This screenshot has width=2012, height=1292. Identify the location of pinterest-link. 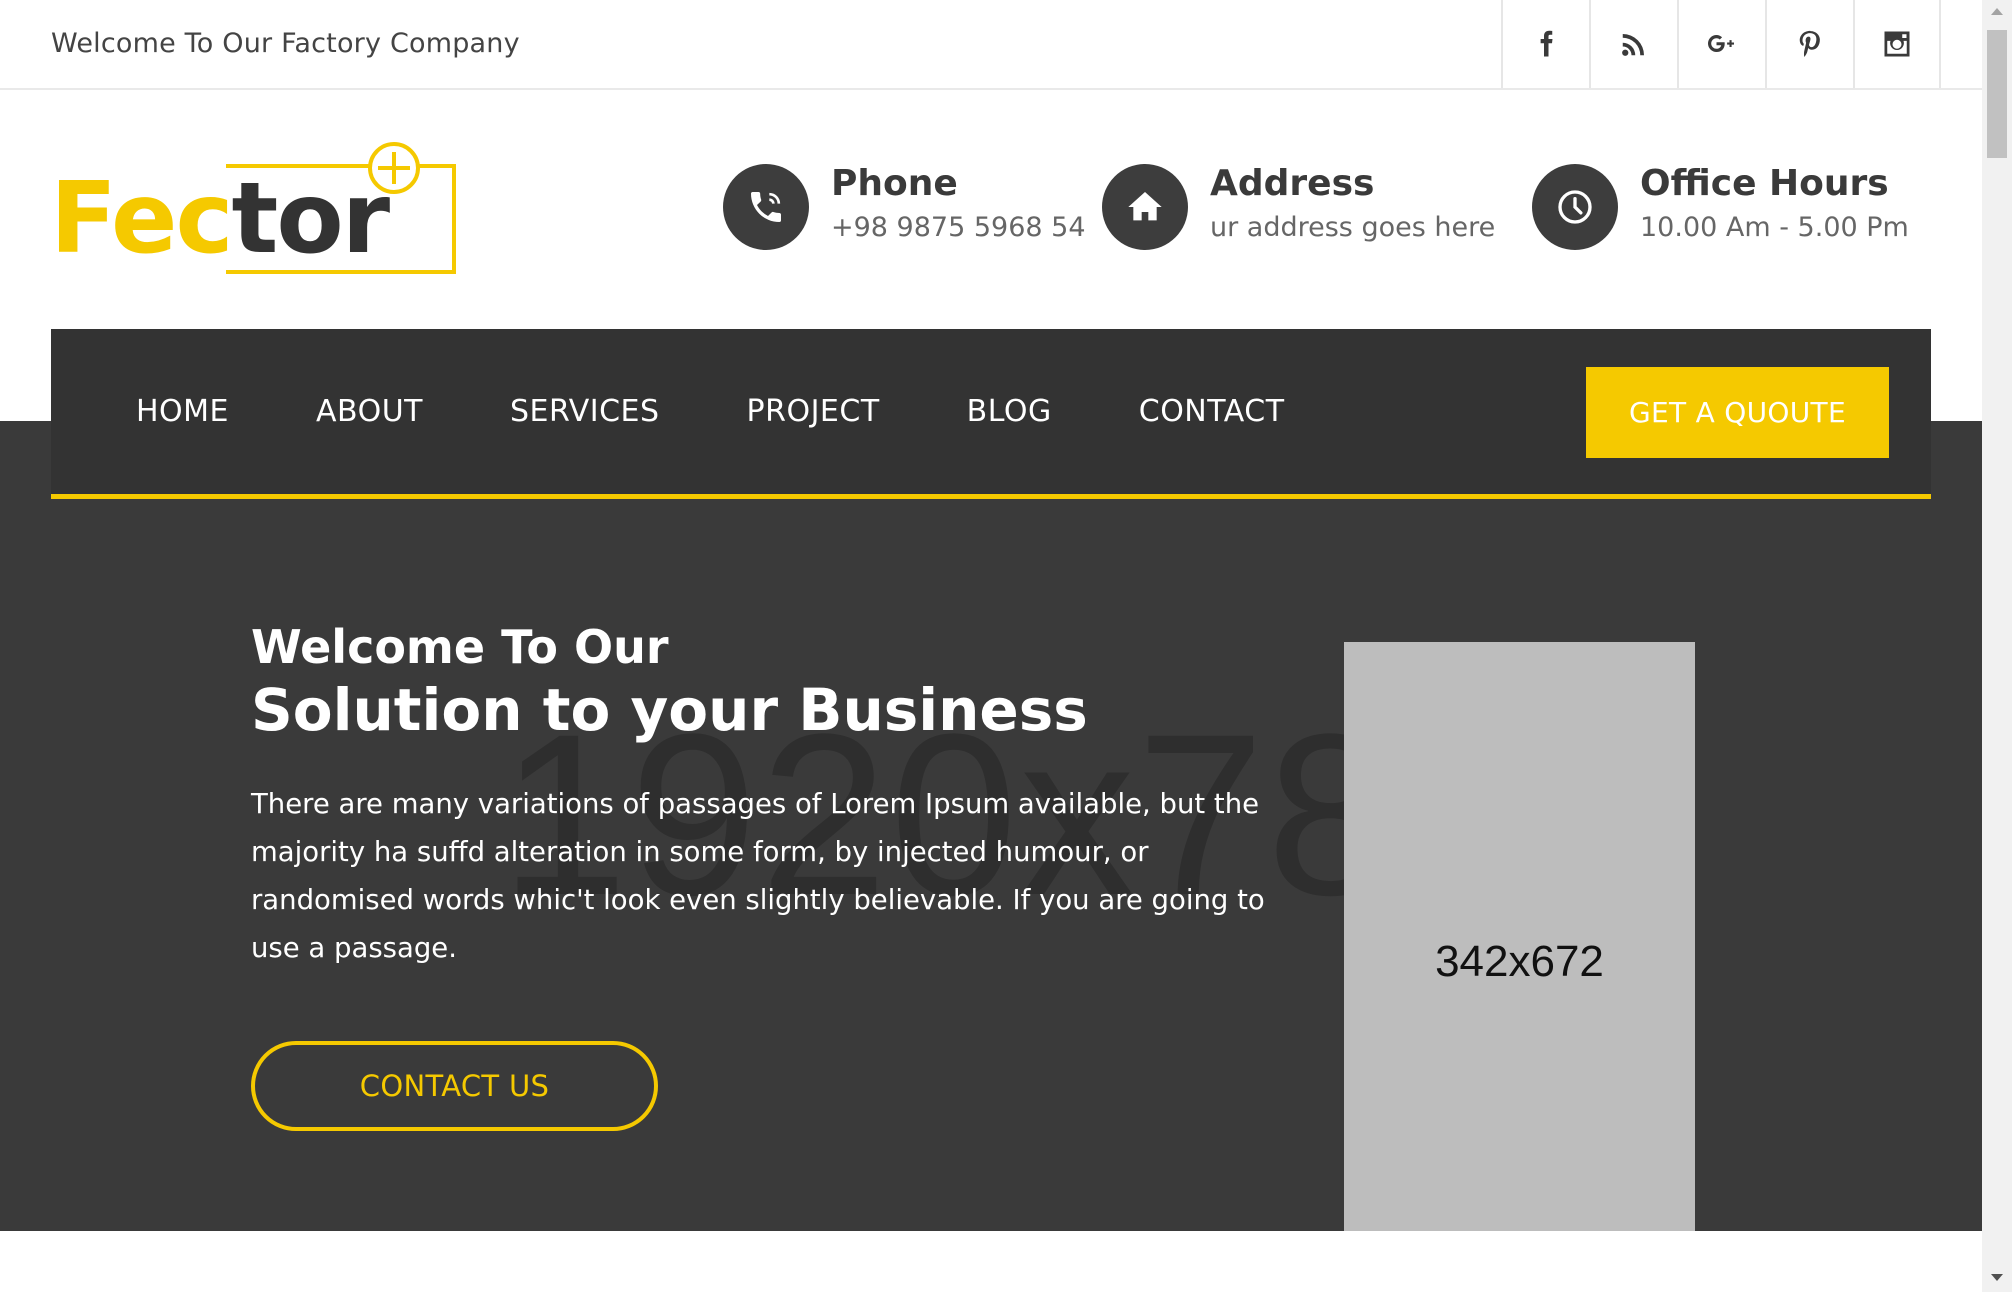
(1809, 44).